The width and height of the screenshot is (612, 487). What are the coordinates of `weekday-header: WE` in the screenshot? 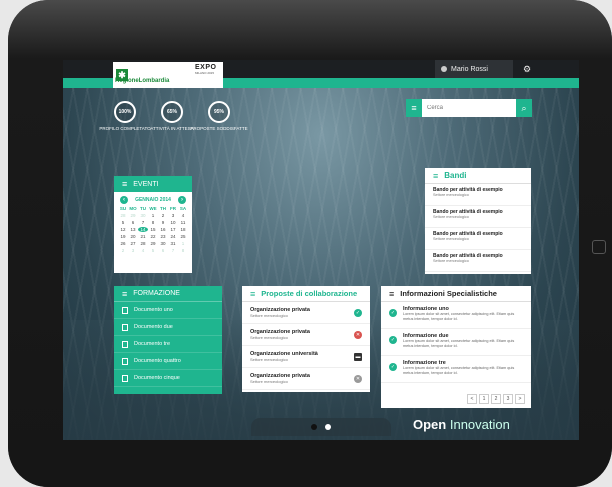 It's located at (153, 208).